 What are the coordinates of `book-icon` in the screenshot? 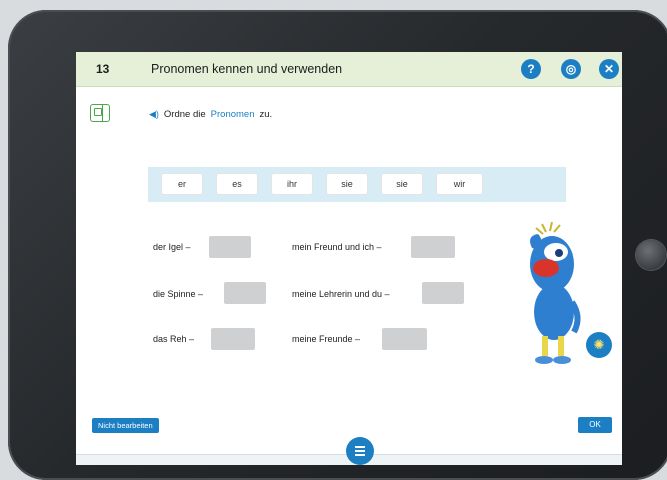 It's located at (100, 113).